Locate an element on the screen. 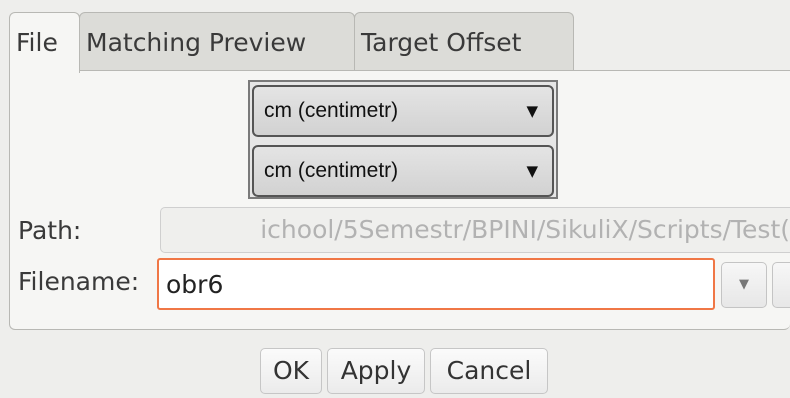  unit-select-second-value: cm (centimetr) is located at coordinates (331, 170).